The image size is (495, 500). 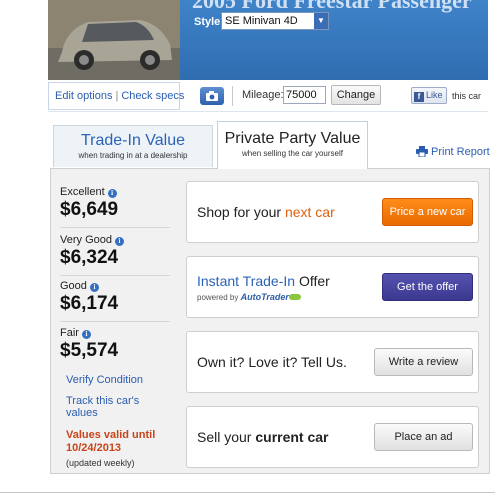 I want to click on tab-title: Trade-In Value, so click(x=133, y=140).